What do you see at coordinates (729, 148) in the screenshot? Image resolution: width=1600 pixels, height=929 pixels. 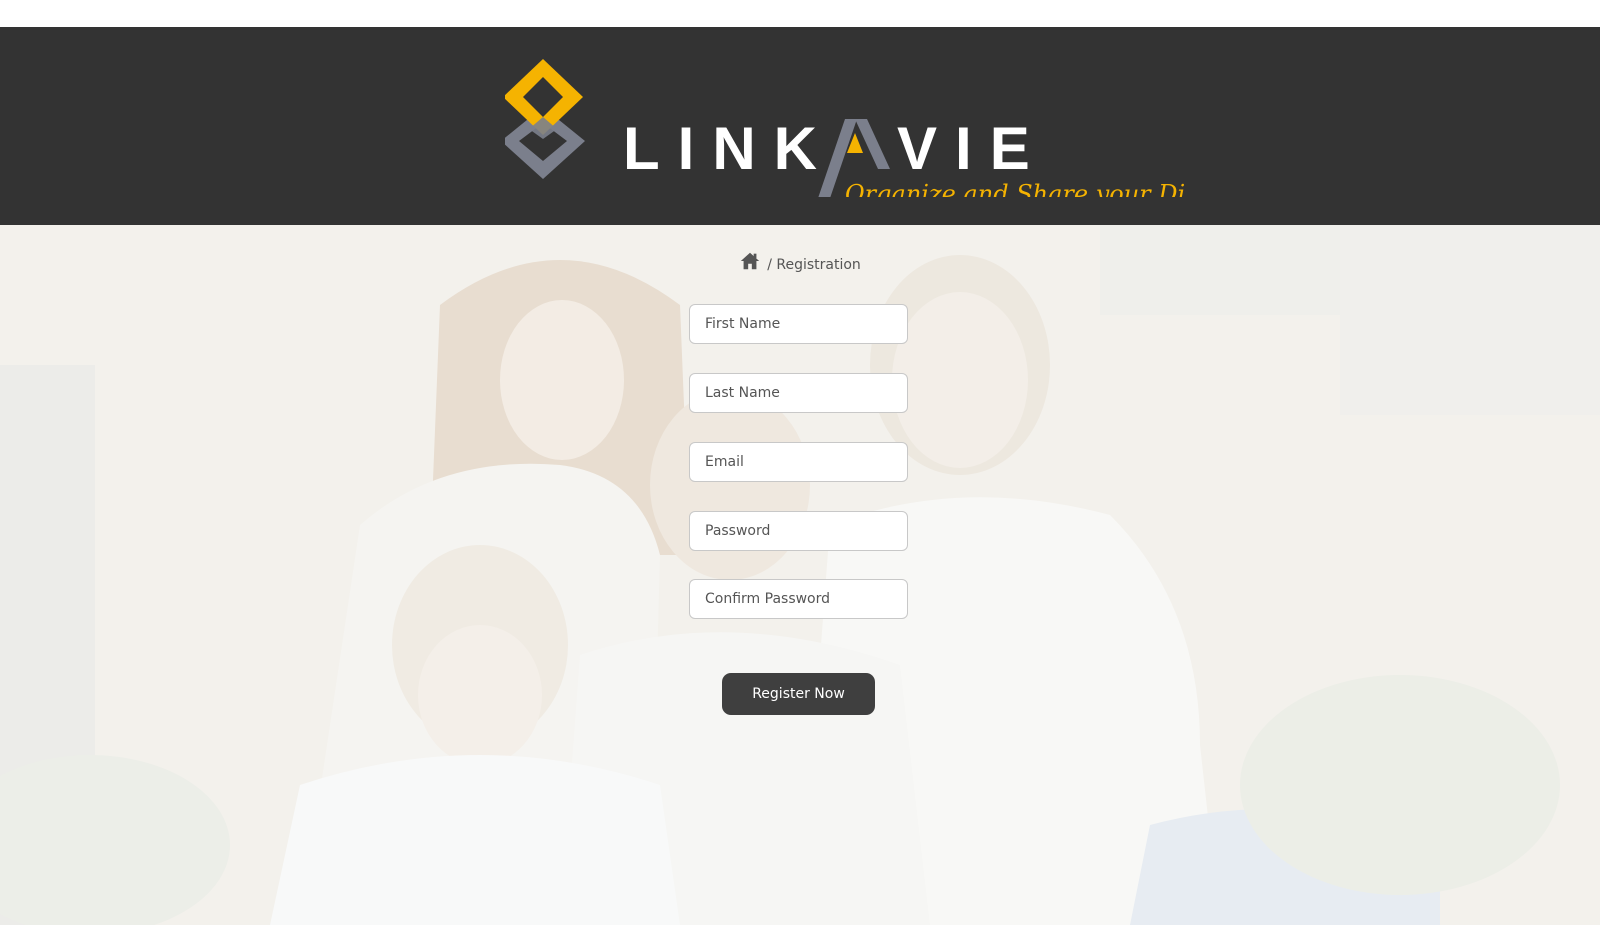 I see `svg-text: LINK` at bounding box center [729, 148].